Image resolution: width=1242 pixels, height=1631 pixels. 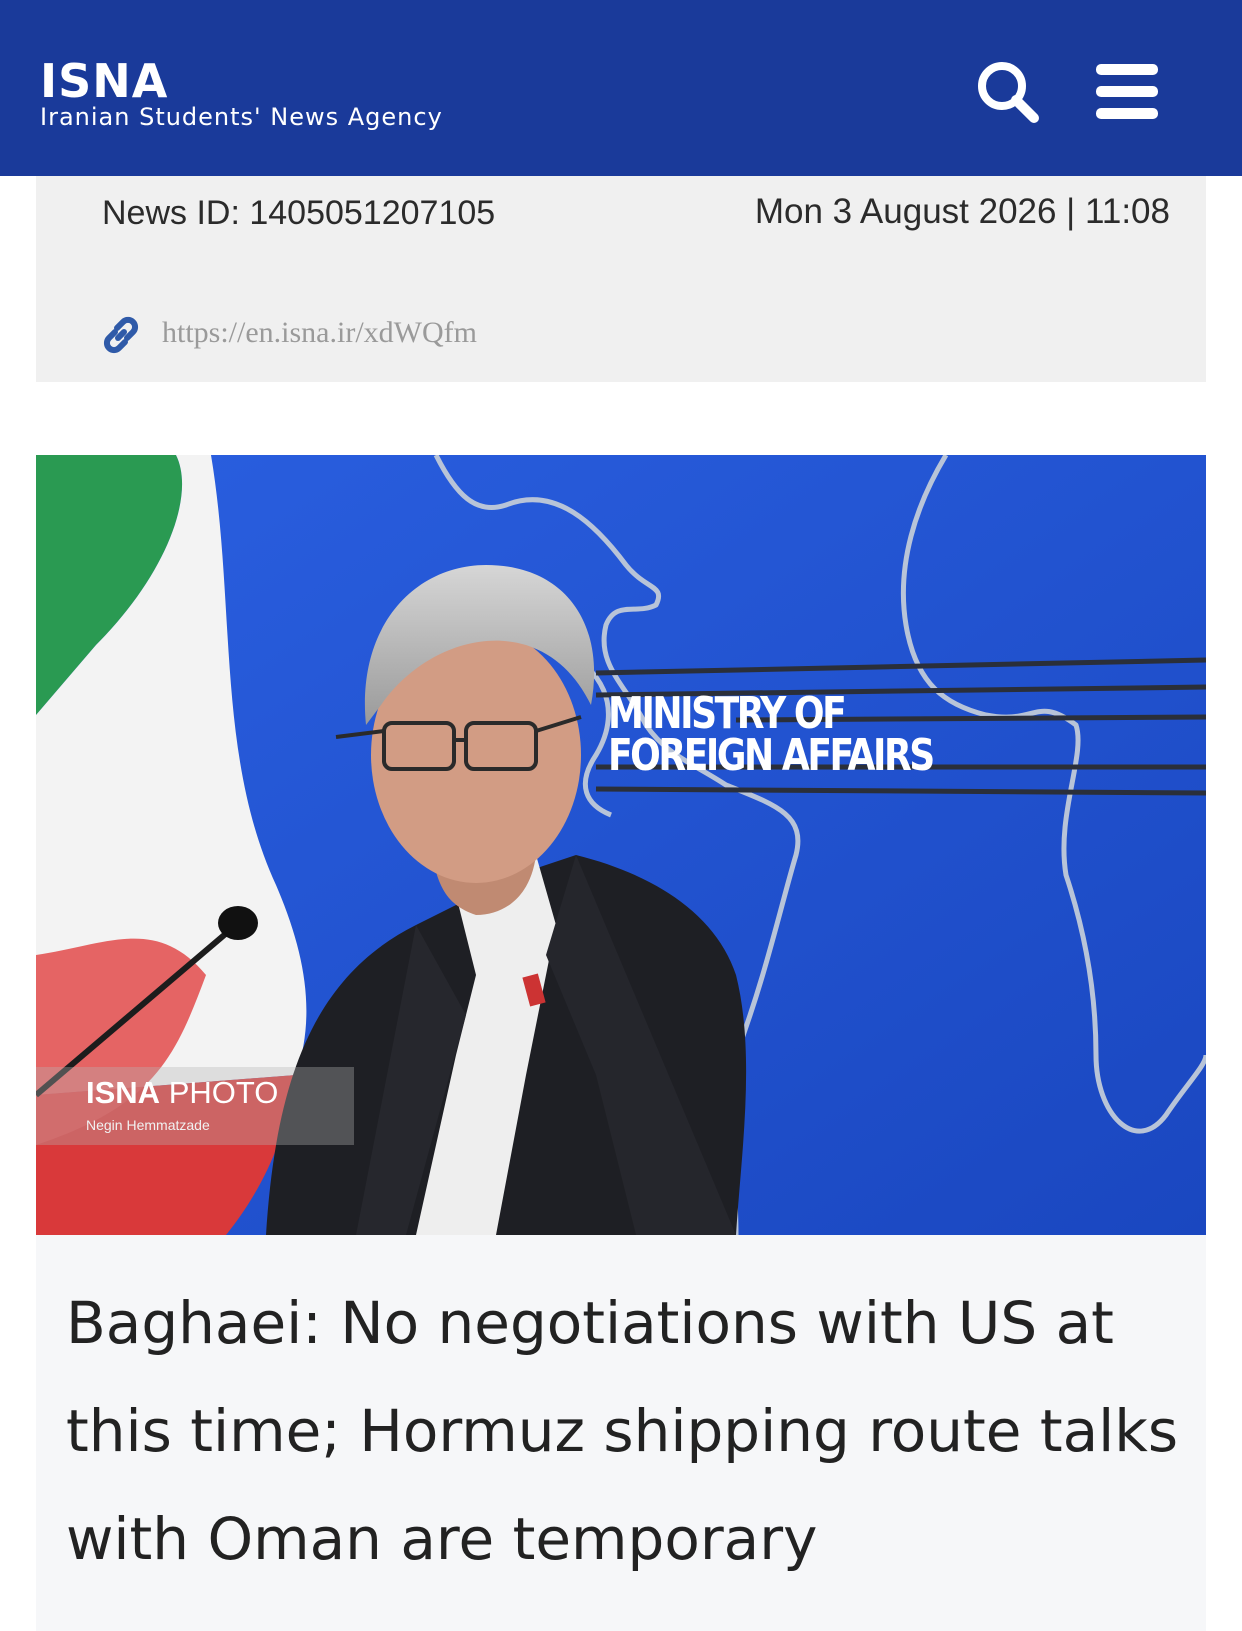 I want to click on search-icon, so click(x=1008, y=92).